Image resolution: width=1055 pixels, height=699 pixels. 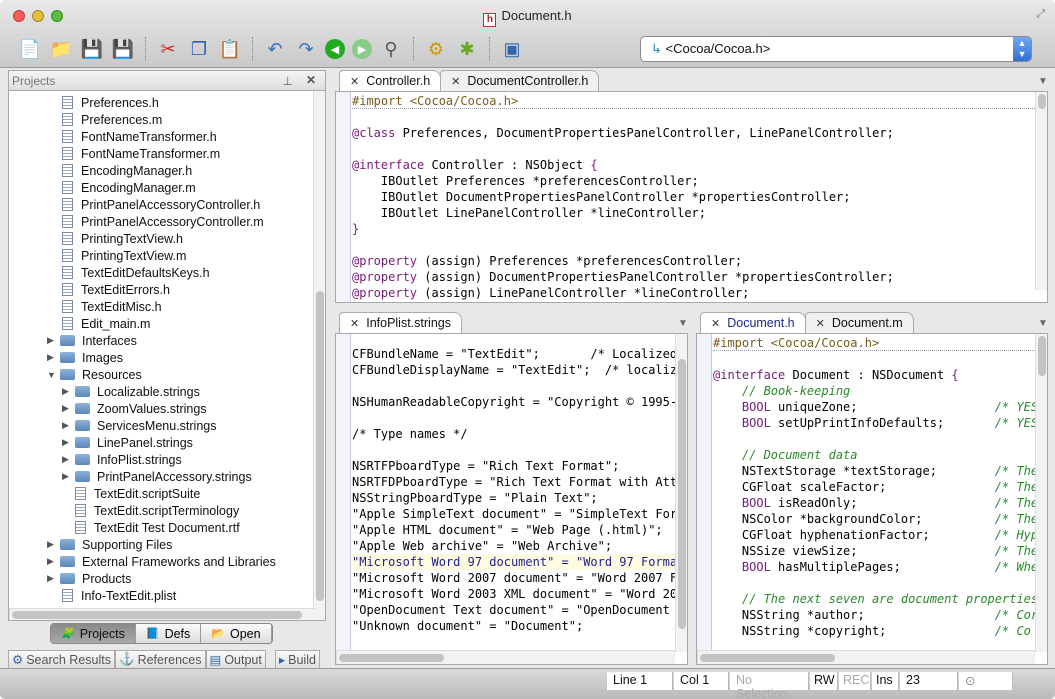 I want to click on editor-tab: ✕ InfoPlist.strings, so click(x=400, y=322).